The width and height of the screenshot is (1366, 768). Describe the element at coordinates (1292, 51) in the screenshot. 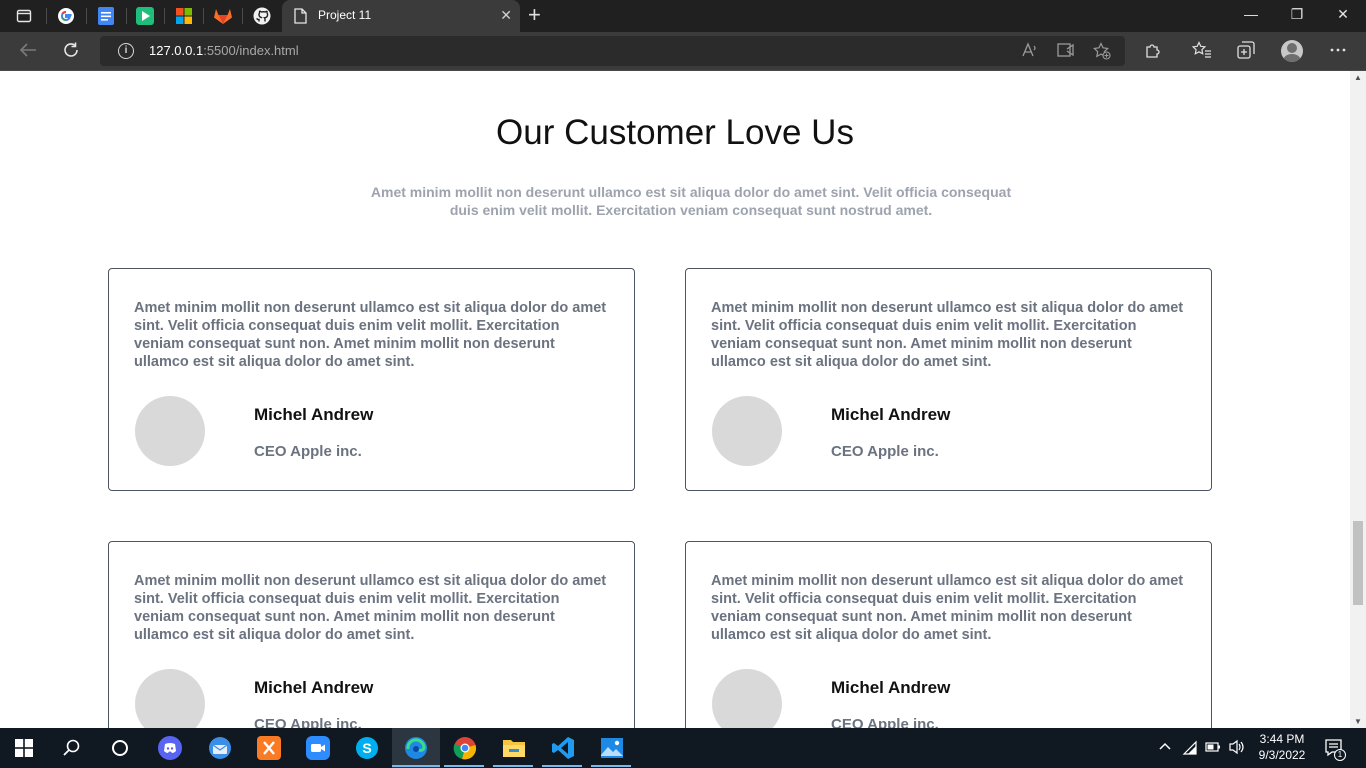

I see `profile-icon` at that location.